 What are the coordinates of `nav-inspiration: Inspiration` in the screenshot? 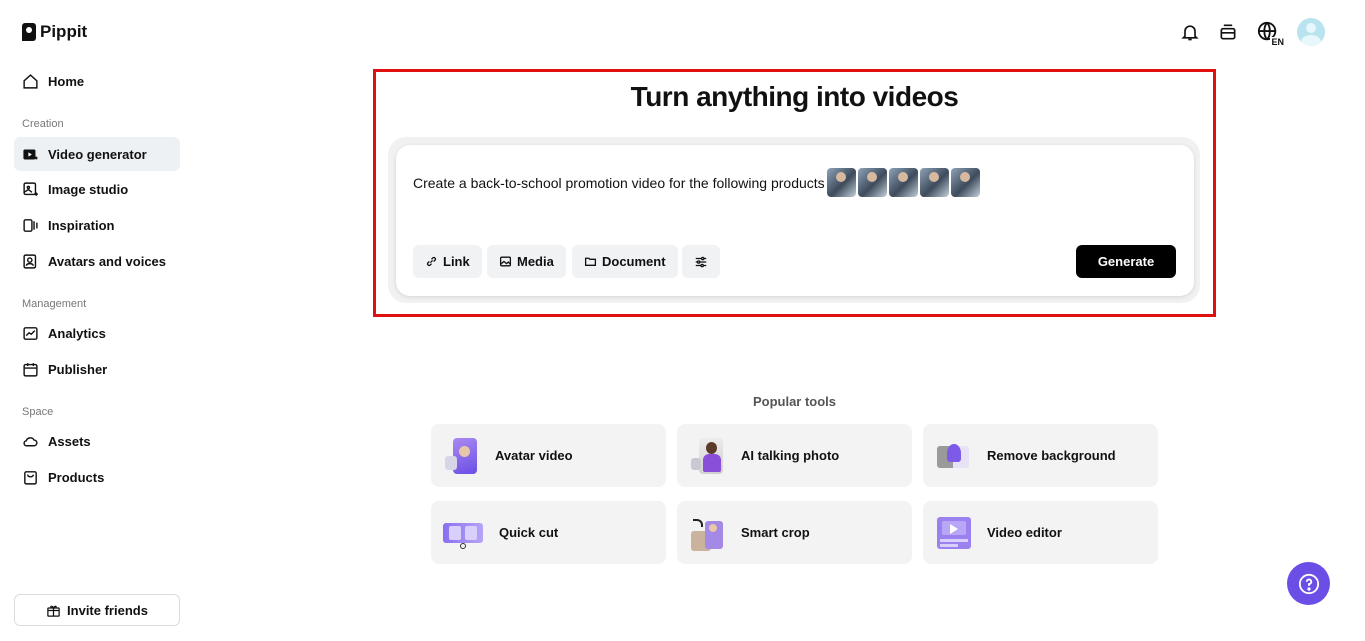 It's located at (97, 225).